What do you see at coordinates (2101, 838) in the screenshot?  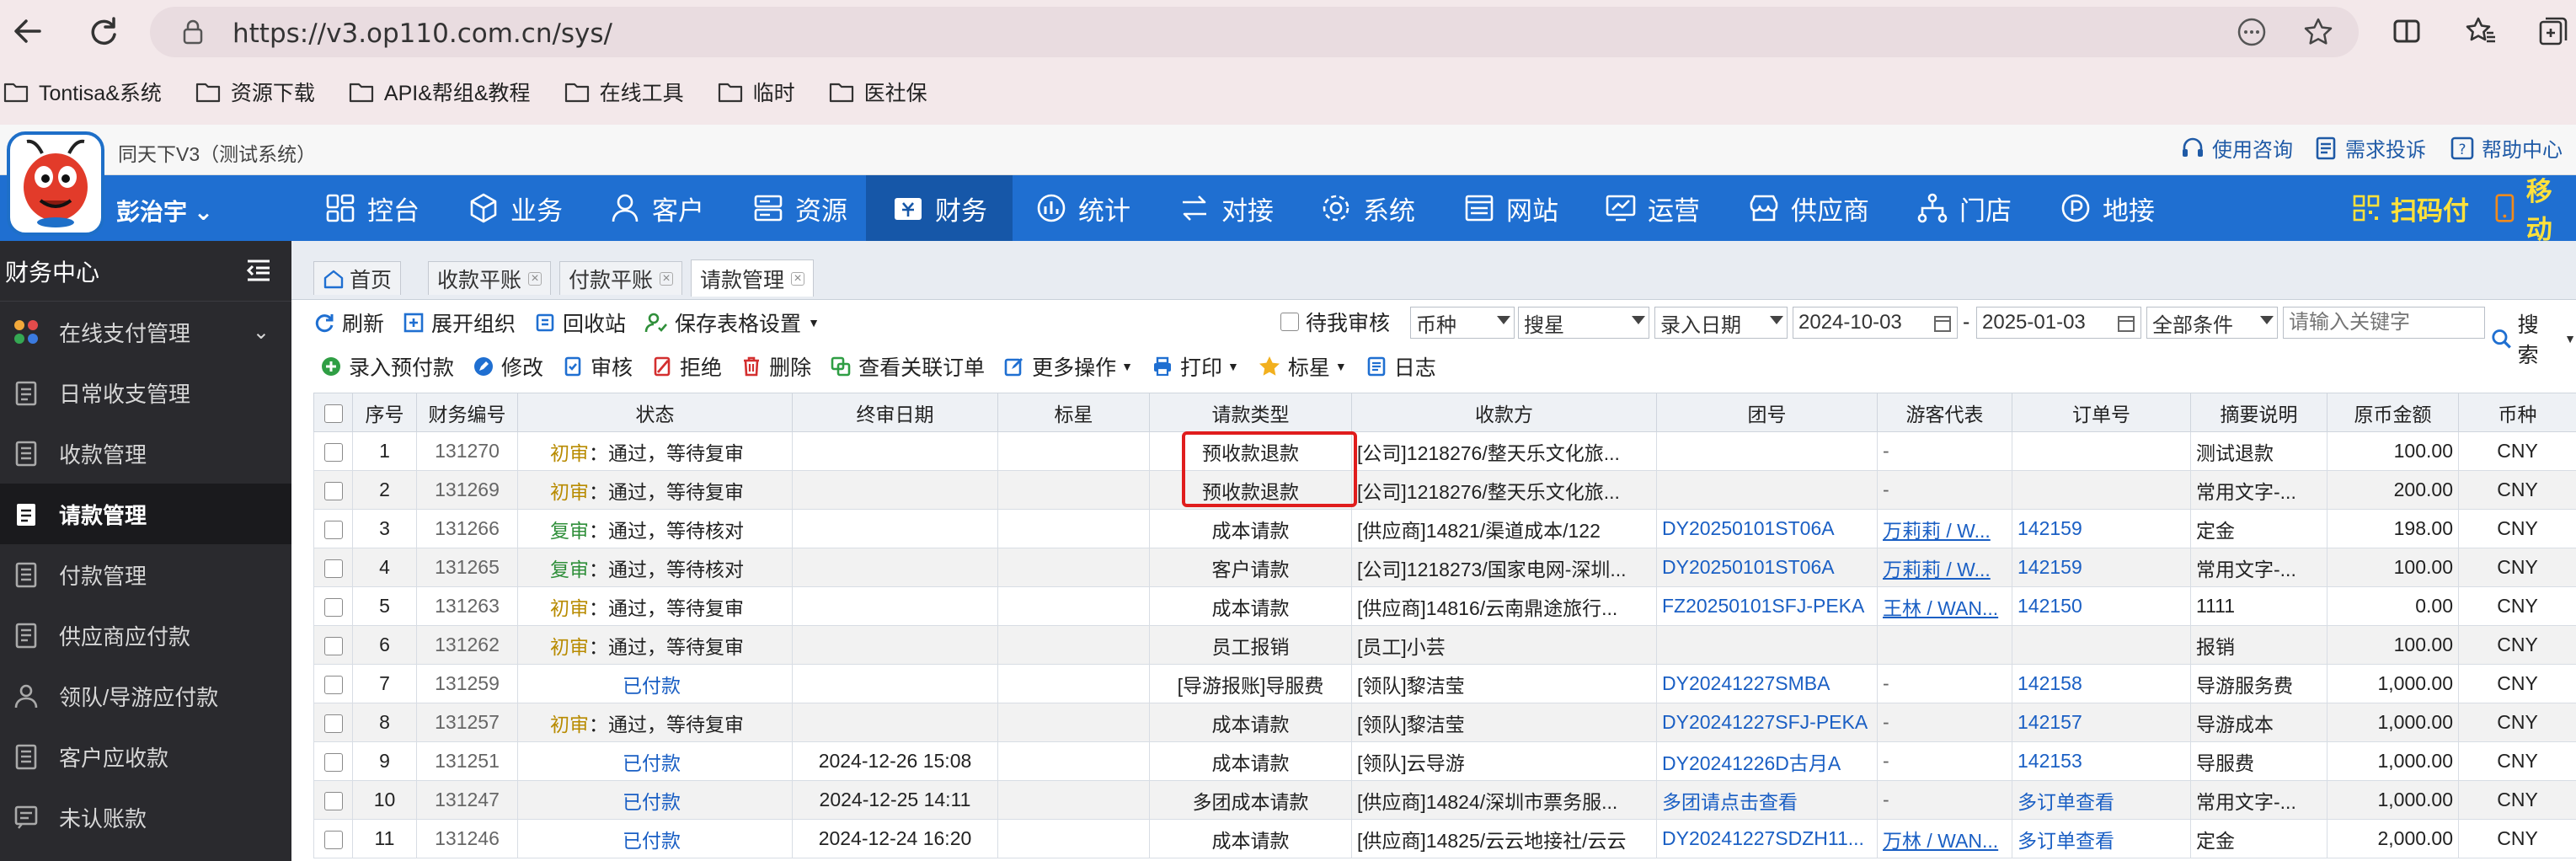 I see `cell-order: 多订单查看` at bounding box center [2101, 838].